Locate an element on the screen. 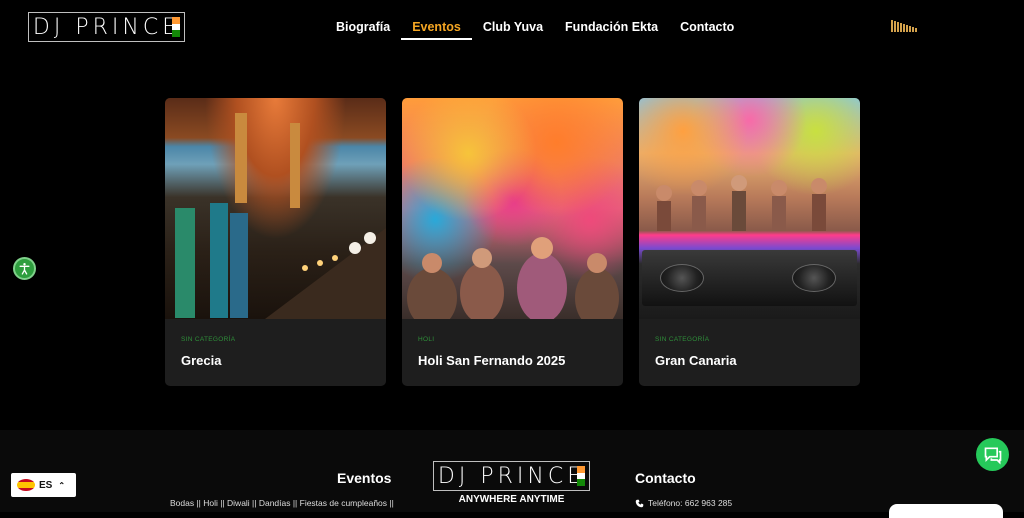 This screenshot has width=1024, height=518. event-card-gran-canaria: Sin categoría Gran Canaria is located at coordinates (749, 242).